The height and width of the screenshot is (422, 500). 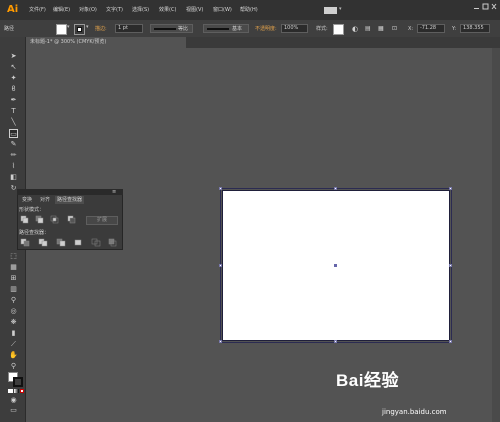 I want to click on resize-handle-se, so click(x=450, y=341).